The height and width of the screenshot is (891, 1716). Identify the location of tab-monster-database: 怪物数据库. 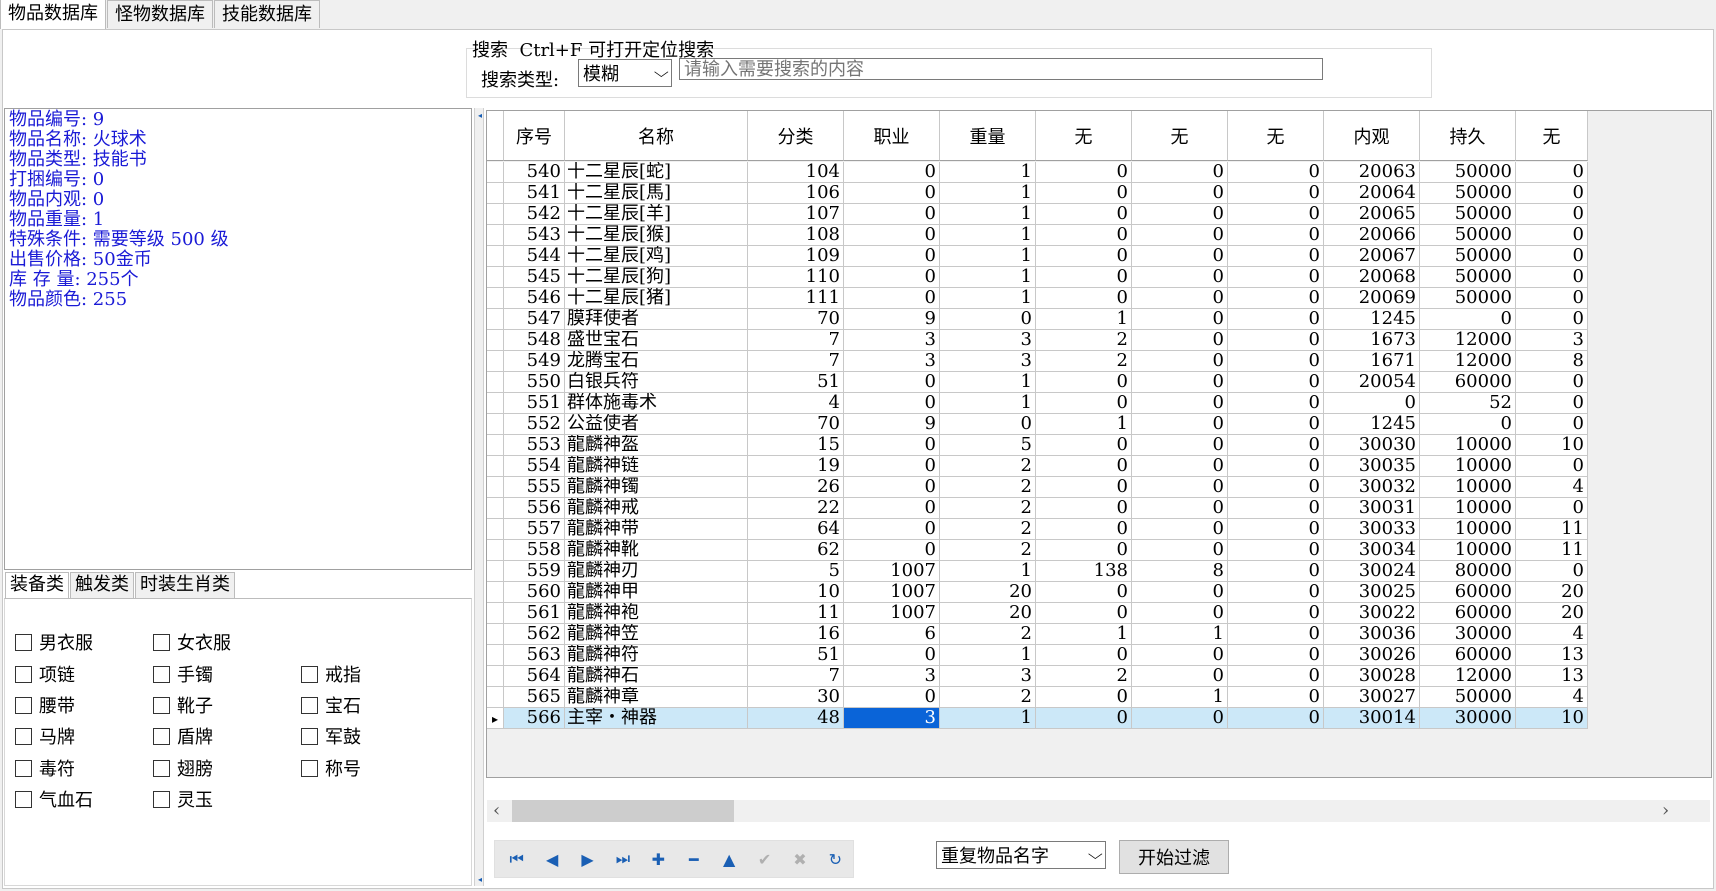
(160, 14).